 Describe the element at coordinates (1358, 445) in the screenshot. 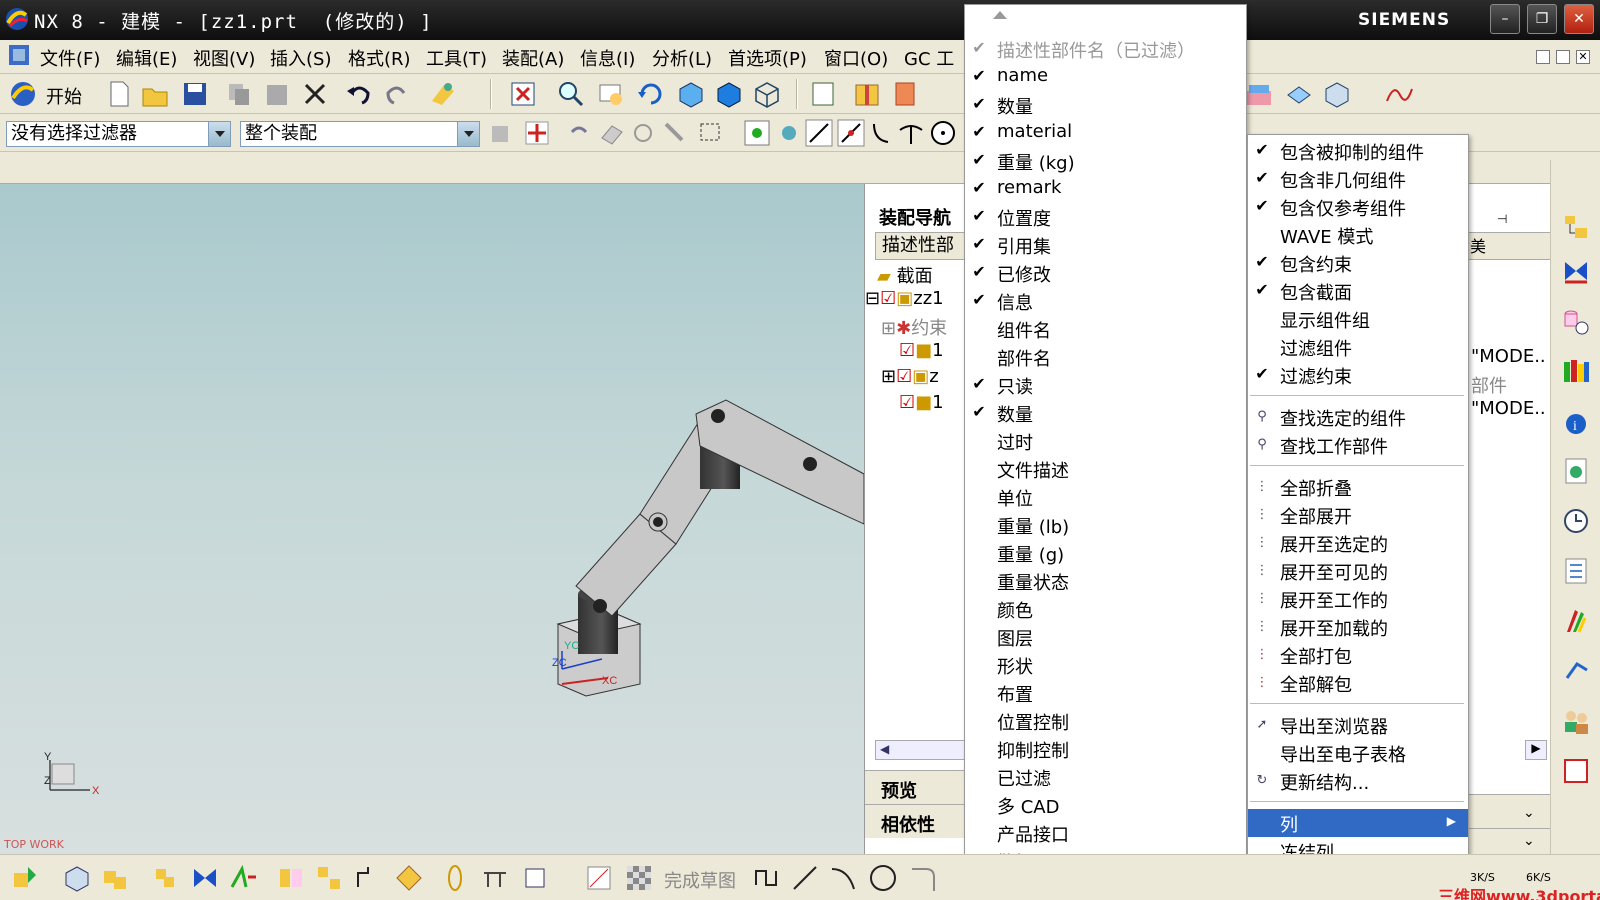

I see `context-menu-item: ⚲ 查找工作部件` at that location.